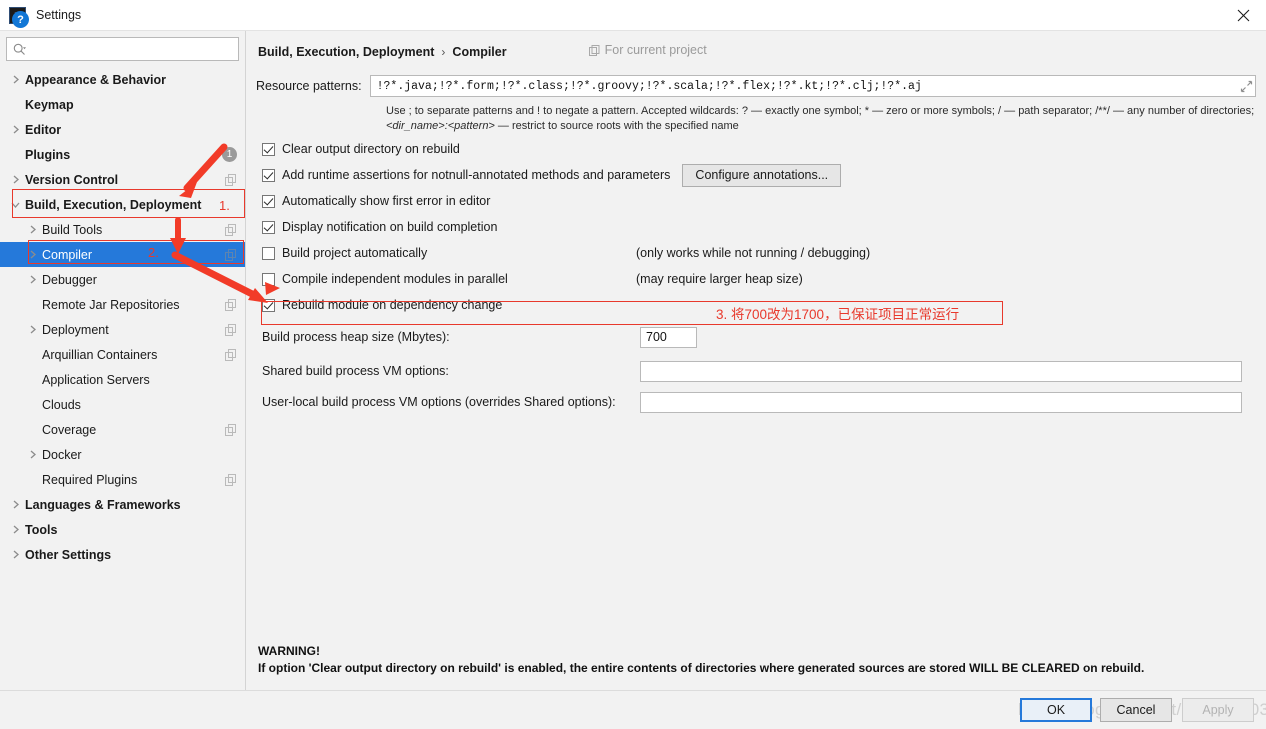 The image size is (1266, 729). Describe the element at coordinates (122, 404) in the screenshot. I see `sidebar-item-clouds: Clouds` at that location.